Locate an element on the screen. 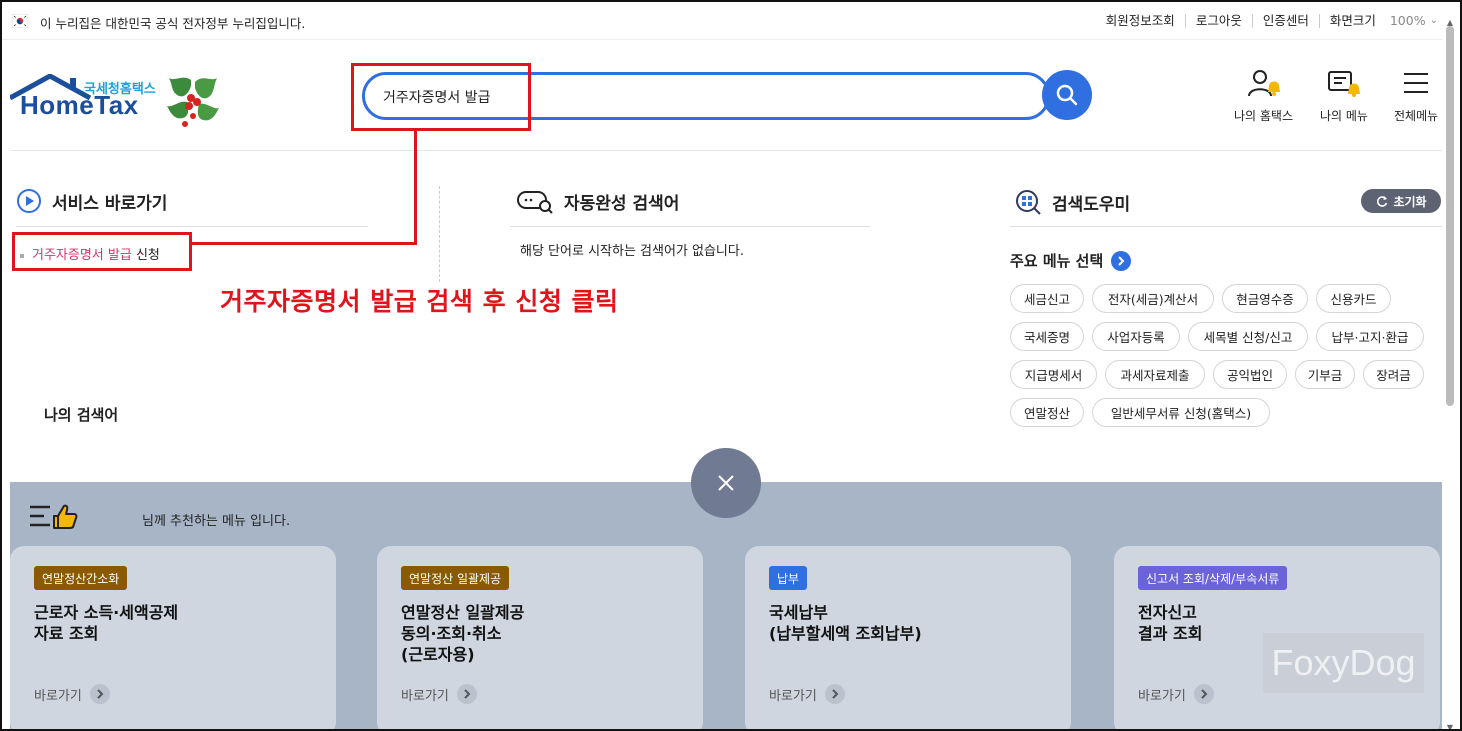 This screenshot has height=731, width=1462. my-menu-button: 나의 메뉴 is located at coordinates (1344, 96).